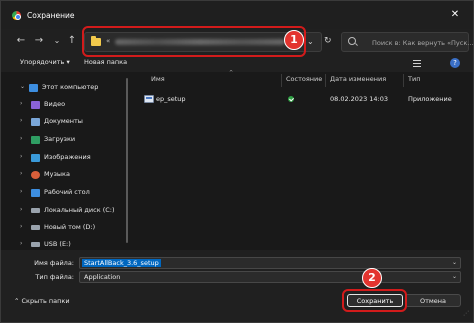 This screenshot has width=474, height=323. What do you see at coordinates (35, 175) in the screenshot?
I see `music-icon` at bounding box center [35, 175].